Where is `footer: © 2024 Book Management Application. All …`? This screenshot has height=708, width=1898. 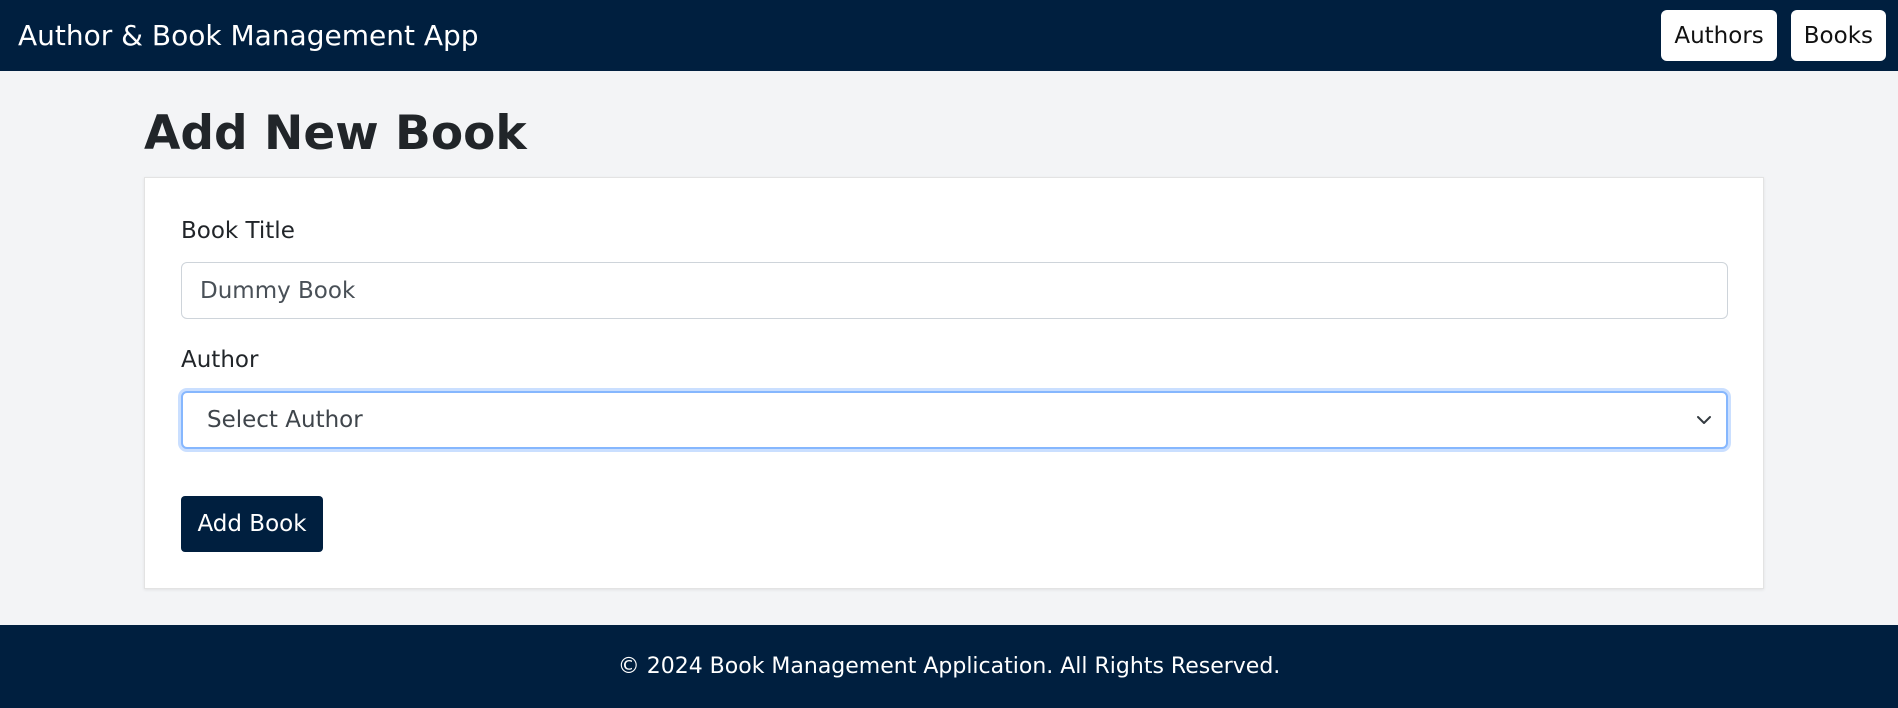
footer: © 2024 Book Management Application. All … is located at coordinates (949, 666).